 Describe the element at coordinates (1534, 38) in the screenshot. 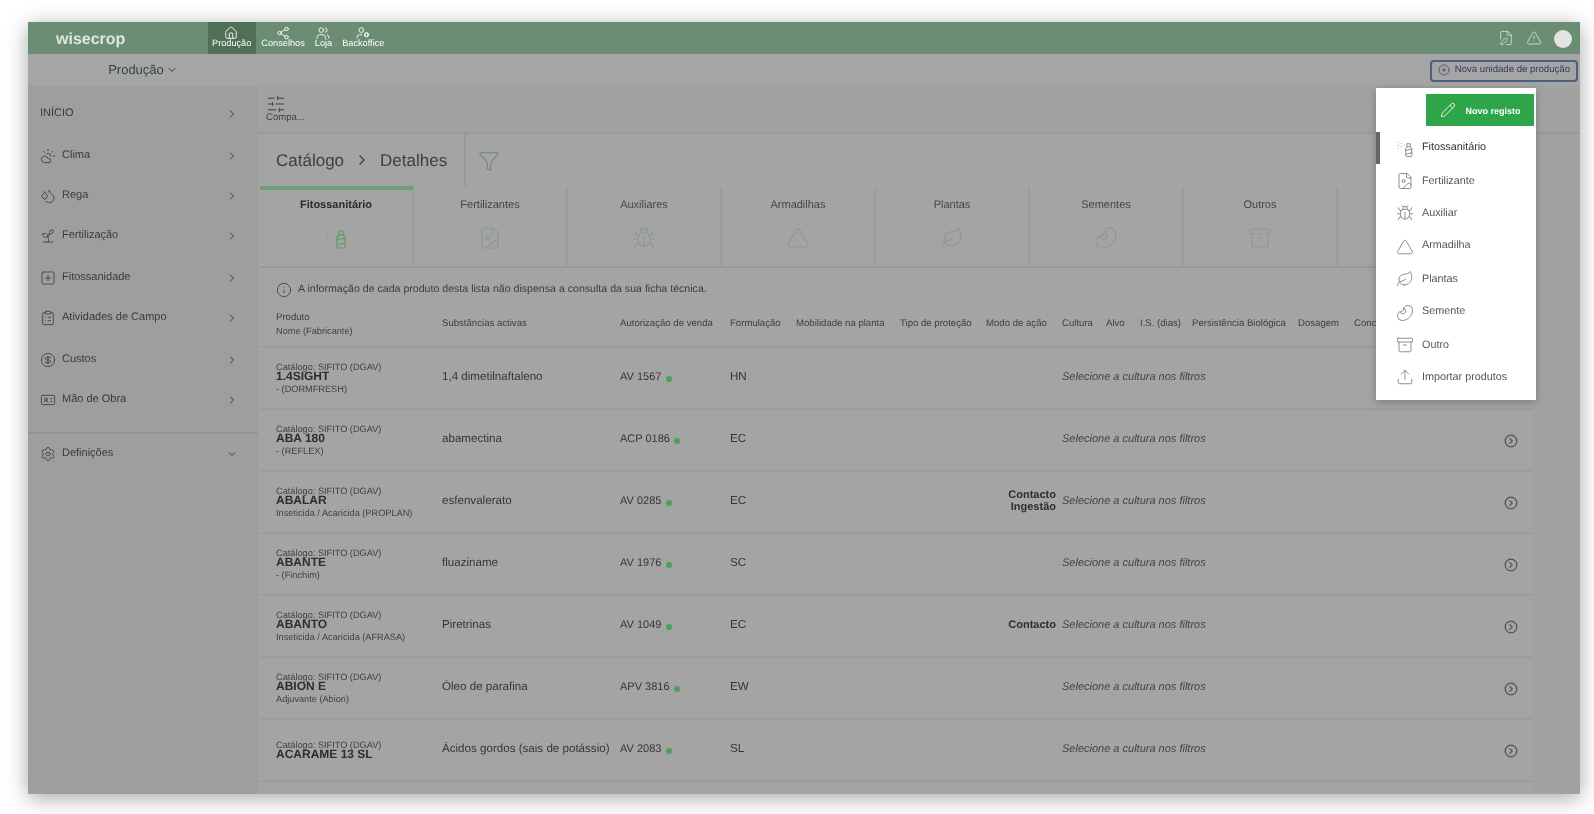

I see `warning-icon` at that location.